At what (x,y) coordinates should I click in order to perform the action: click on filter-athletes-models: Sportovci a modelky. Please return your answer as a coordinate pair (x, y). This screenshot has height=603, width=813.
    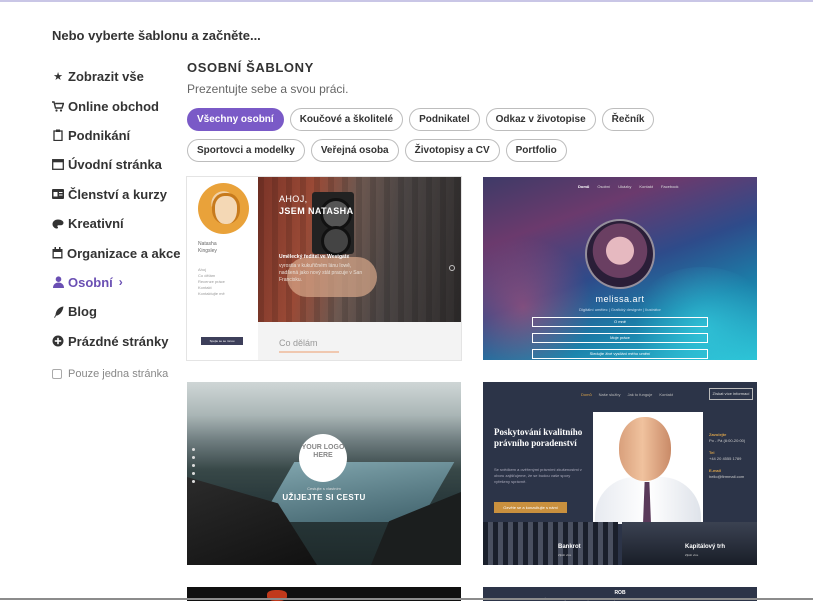
    Looking at the image, I should click on (246, 150).